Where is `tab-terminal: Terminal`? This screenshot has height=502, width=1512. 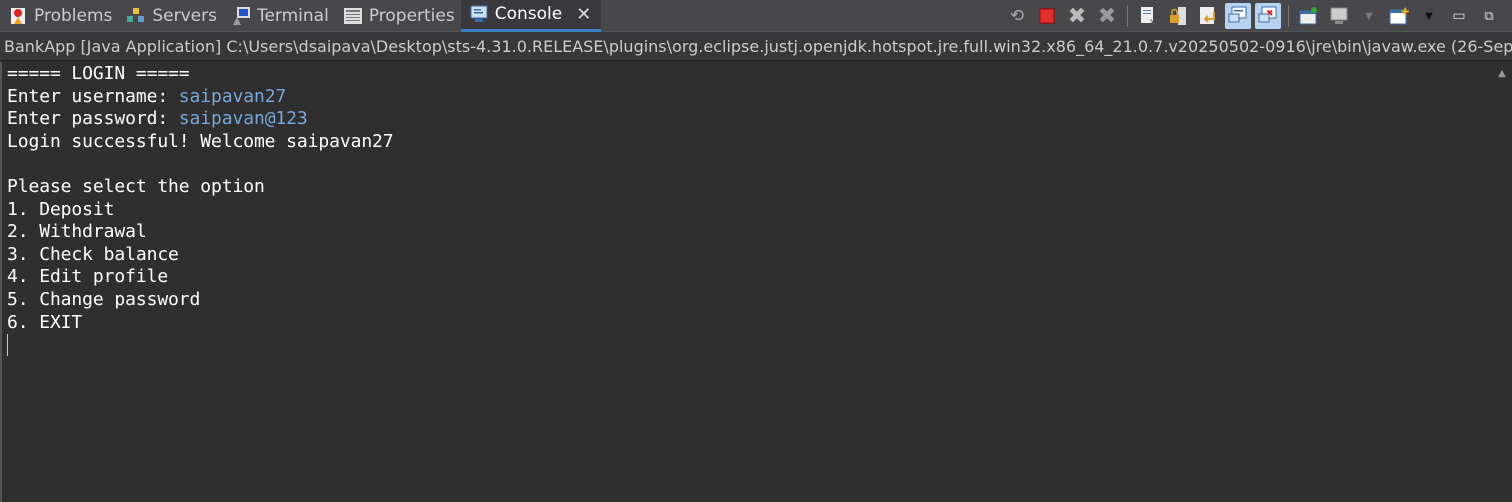
tab-terminal: Terminal is located at coordinates (279, 16).